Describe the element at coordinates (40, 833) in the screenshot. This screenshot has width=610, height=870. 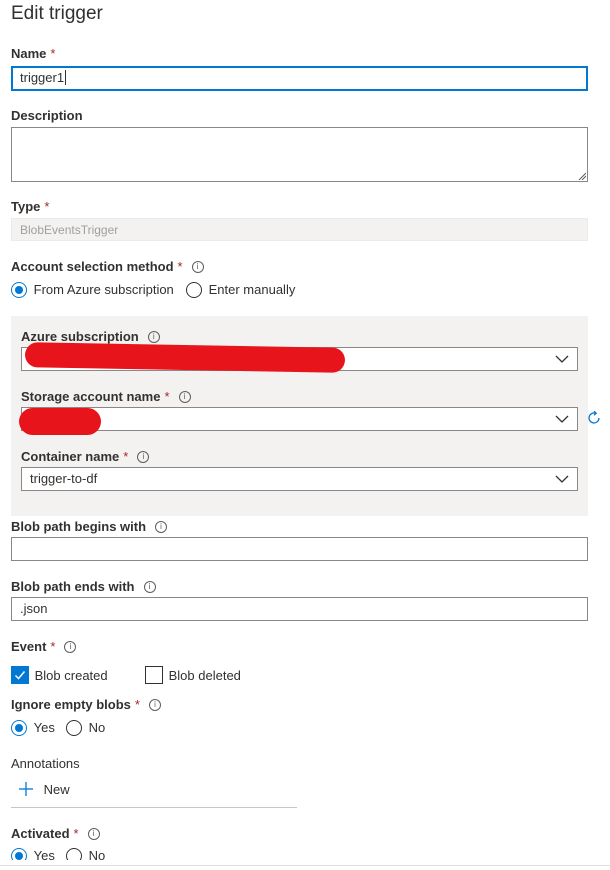
I see `activated-label-text: Activated` at that location.